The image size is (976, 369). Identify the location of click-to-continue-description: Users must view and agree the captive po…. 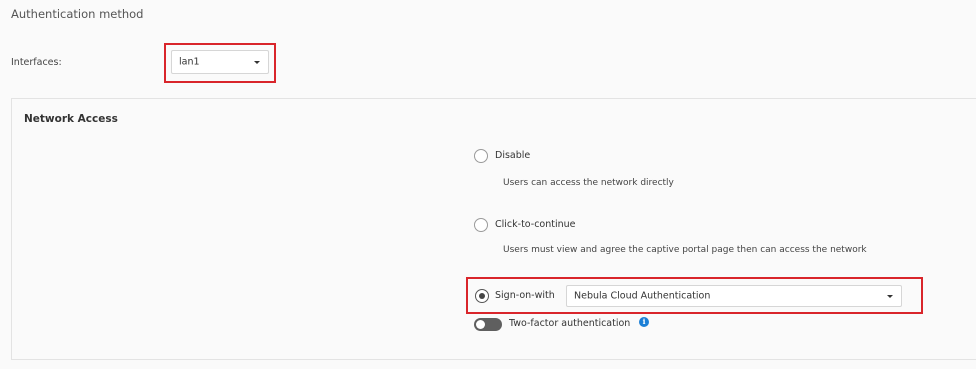
(685, 250).